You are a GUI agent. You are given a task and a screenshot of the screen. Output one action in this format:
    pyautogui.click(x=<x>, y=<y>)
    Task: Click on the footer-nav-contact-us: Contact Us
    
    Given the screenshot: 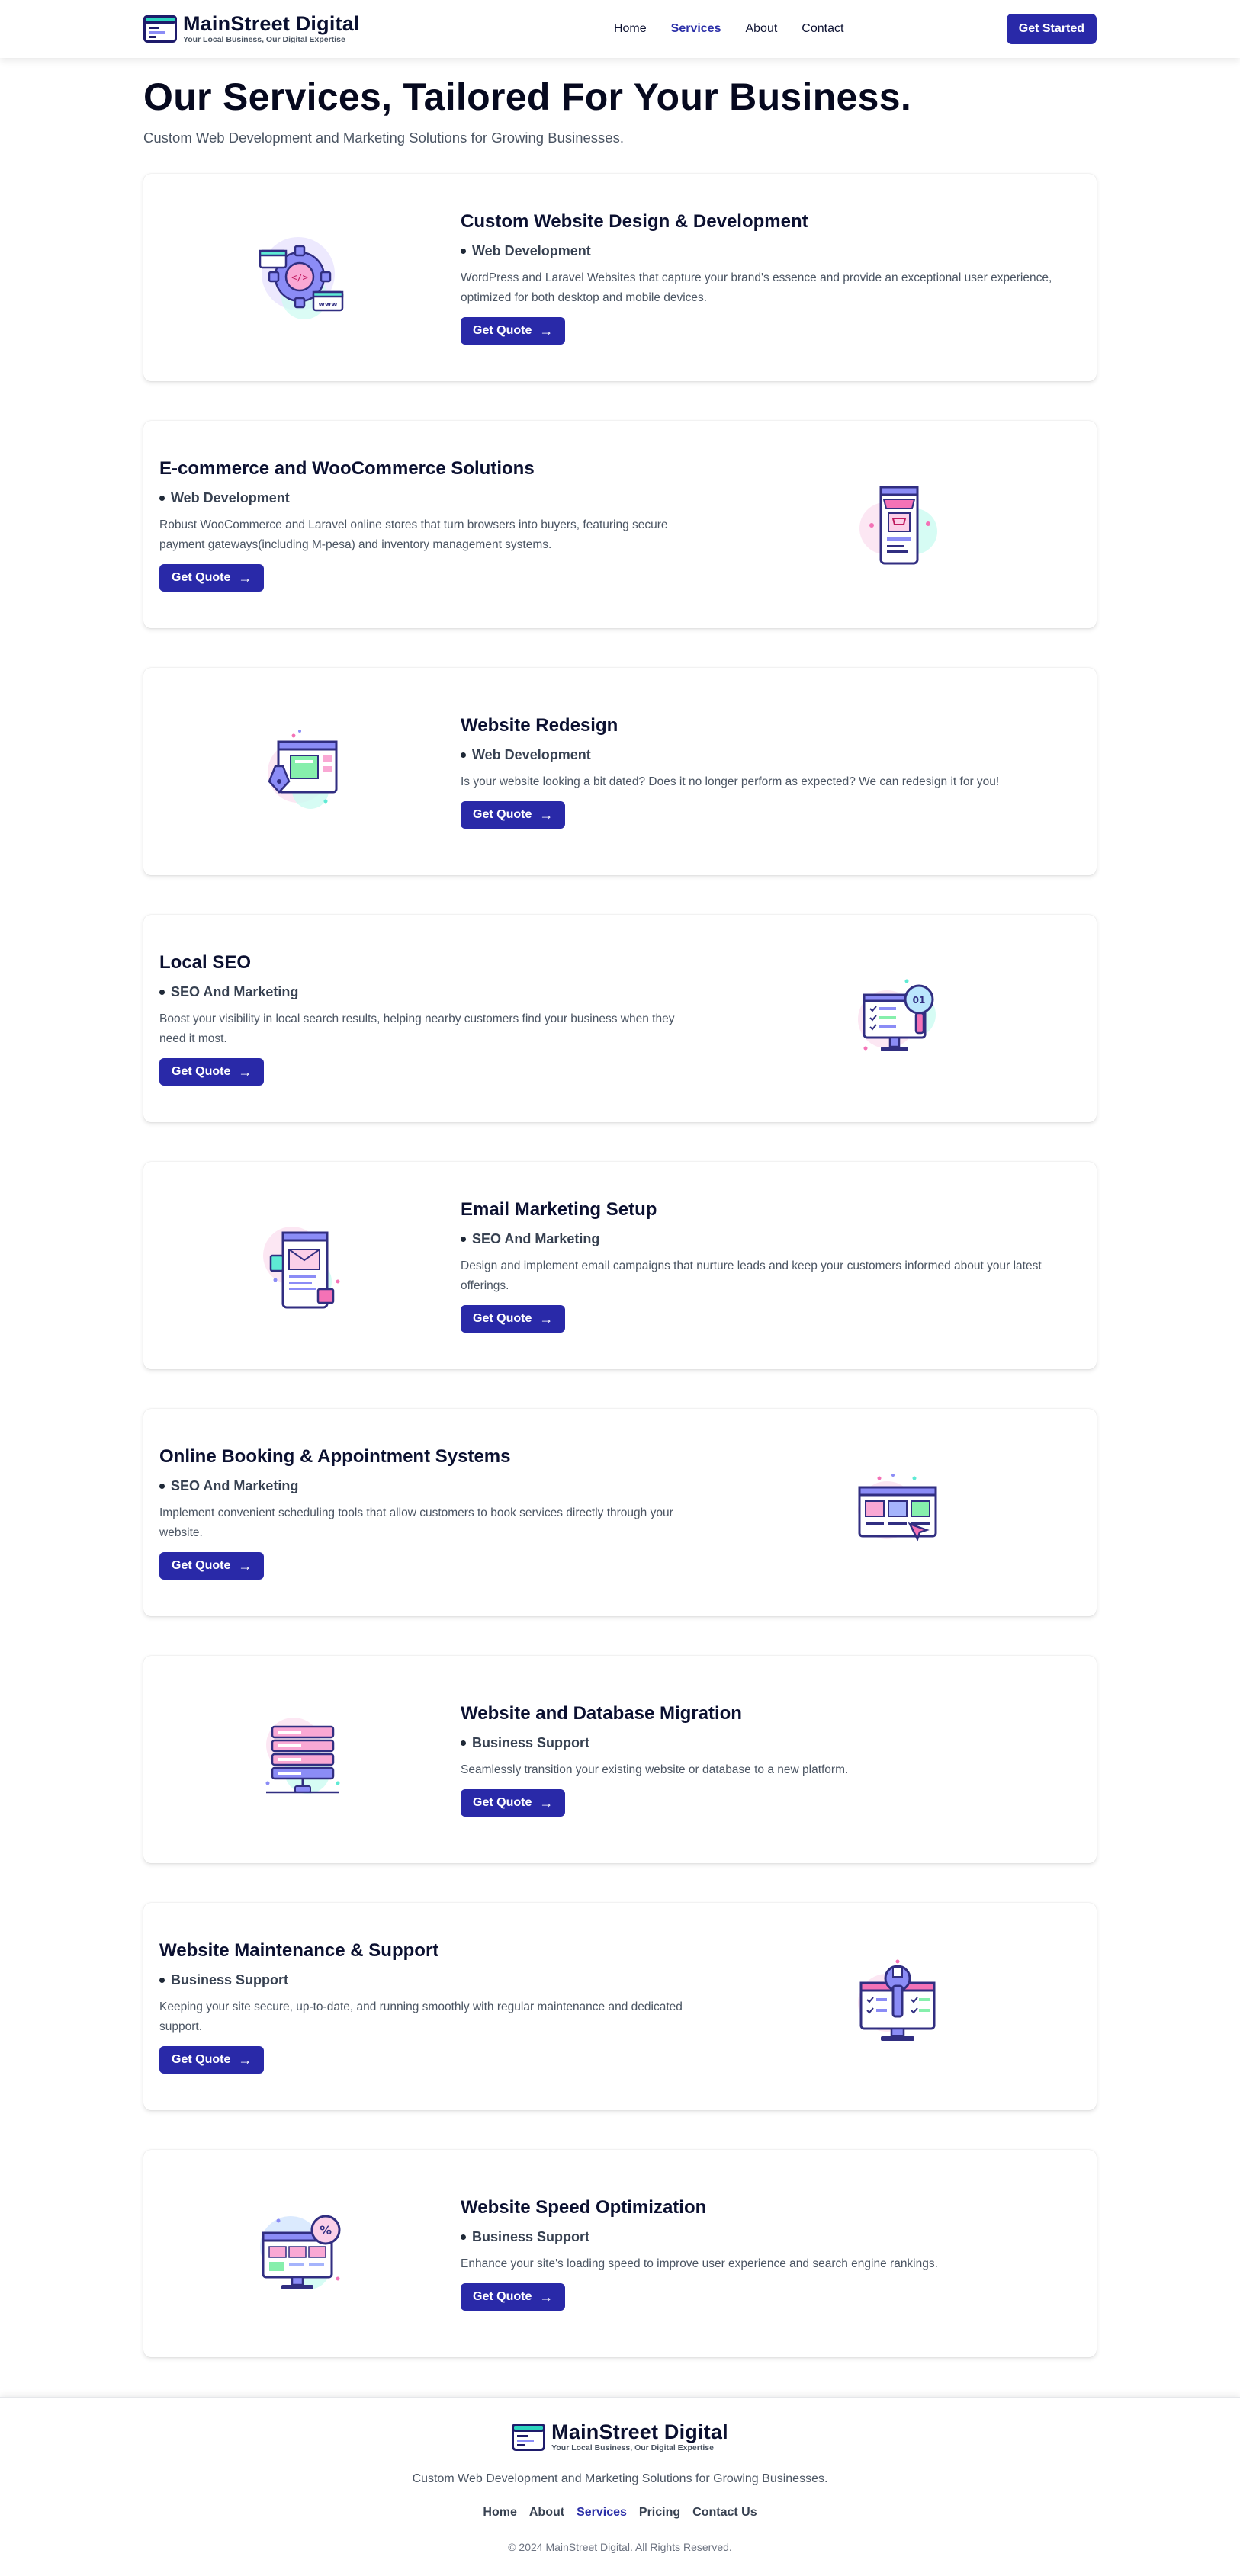 What is the action you would take?
    pyautogui.click(x=724, y=2513)
    